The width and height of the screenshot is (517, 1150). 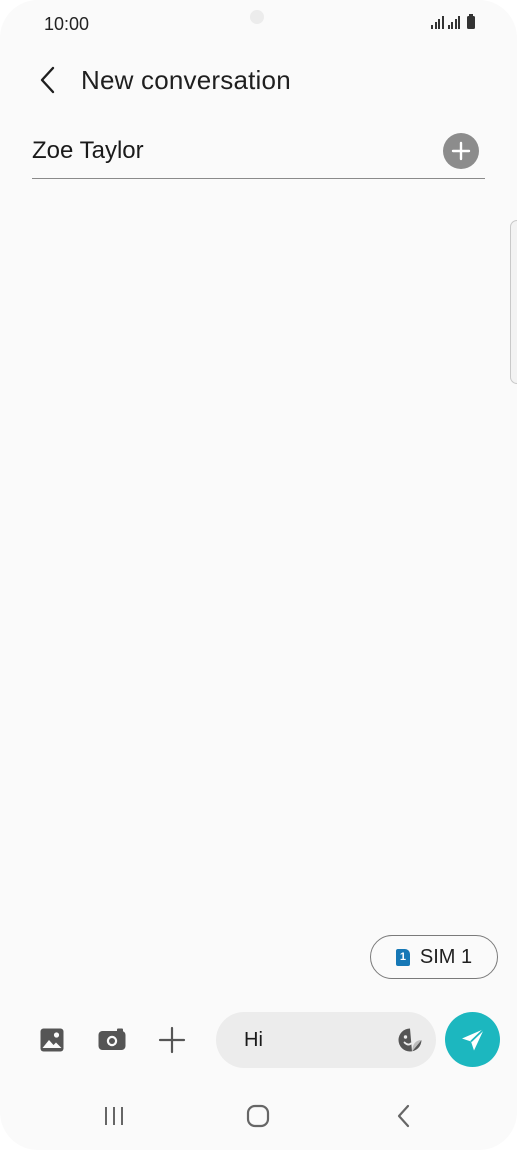 I want to click on home-button, so click(x=258, y=1116).